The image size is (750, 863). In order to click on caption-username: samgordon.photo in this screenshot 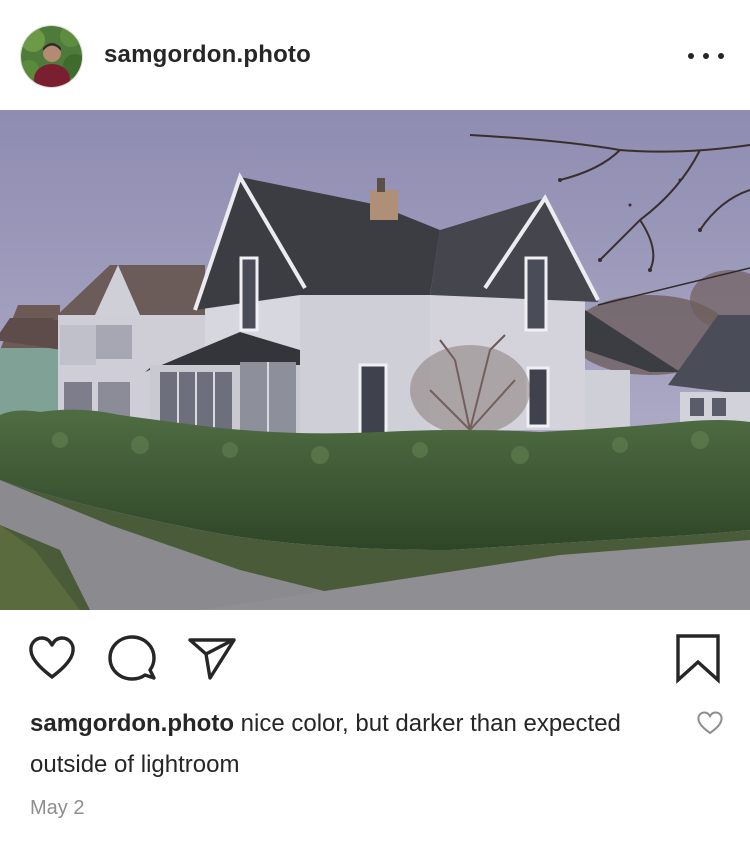, I will do `click(132, 723)`.